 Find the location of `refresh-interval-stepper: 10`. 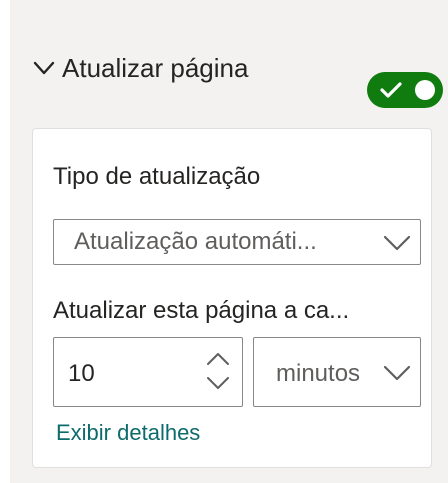

refresh-interval-stepper: 10 is located at coordinates (148, 372).